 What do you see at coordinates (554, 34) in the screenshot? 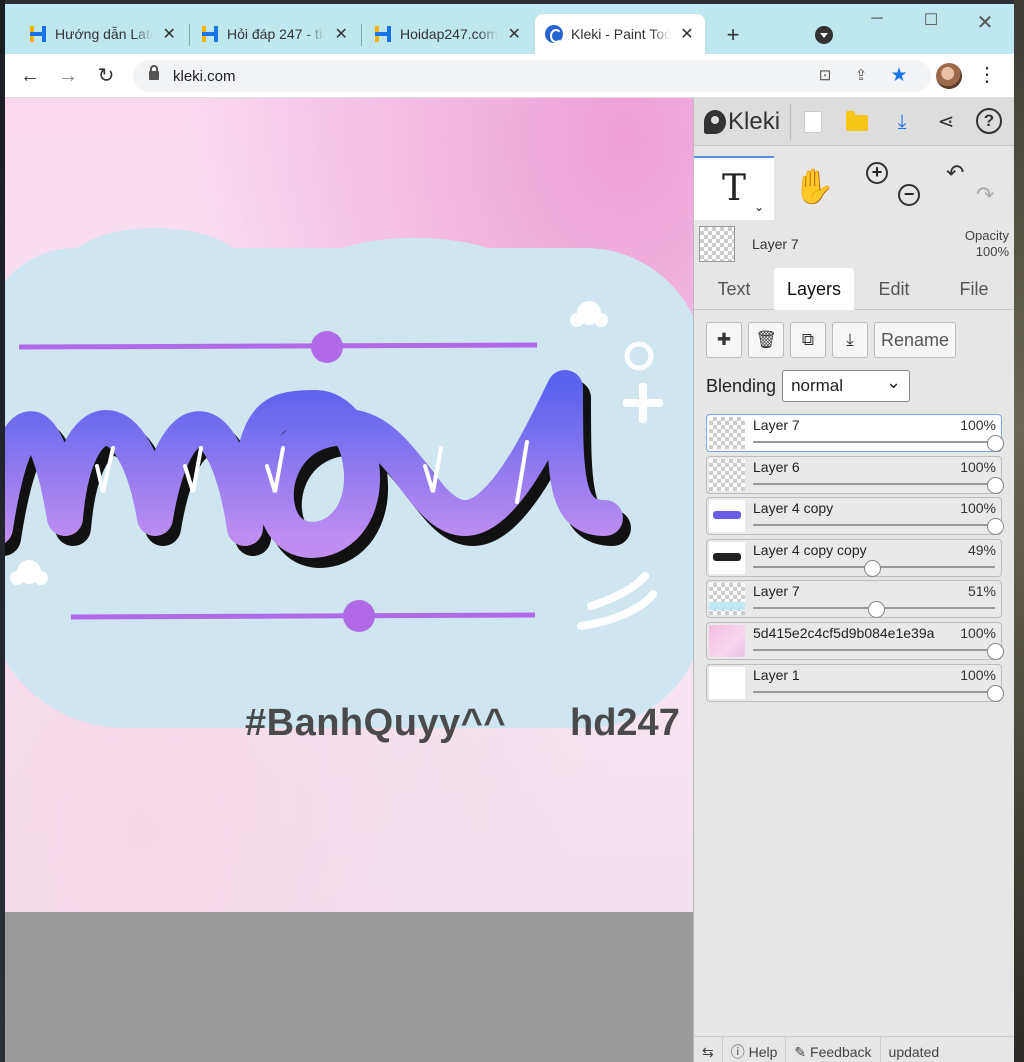
I see `kleki-favicon-icon` at bounding box center [554, 34].